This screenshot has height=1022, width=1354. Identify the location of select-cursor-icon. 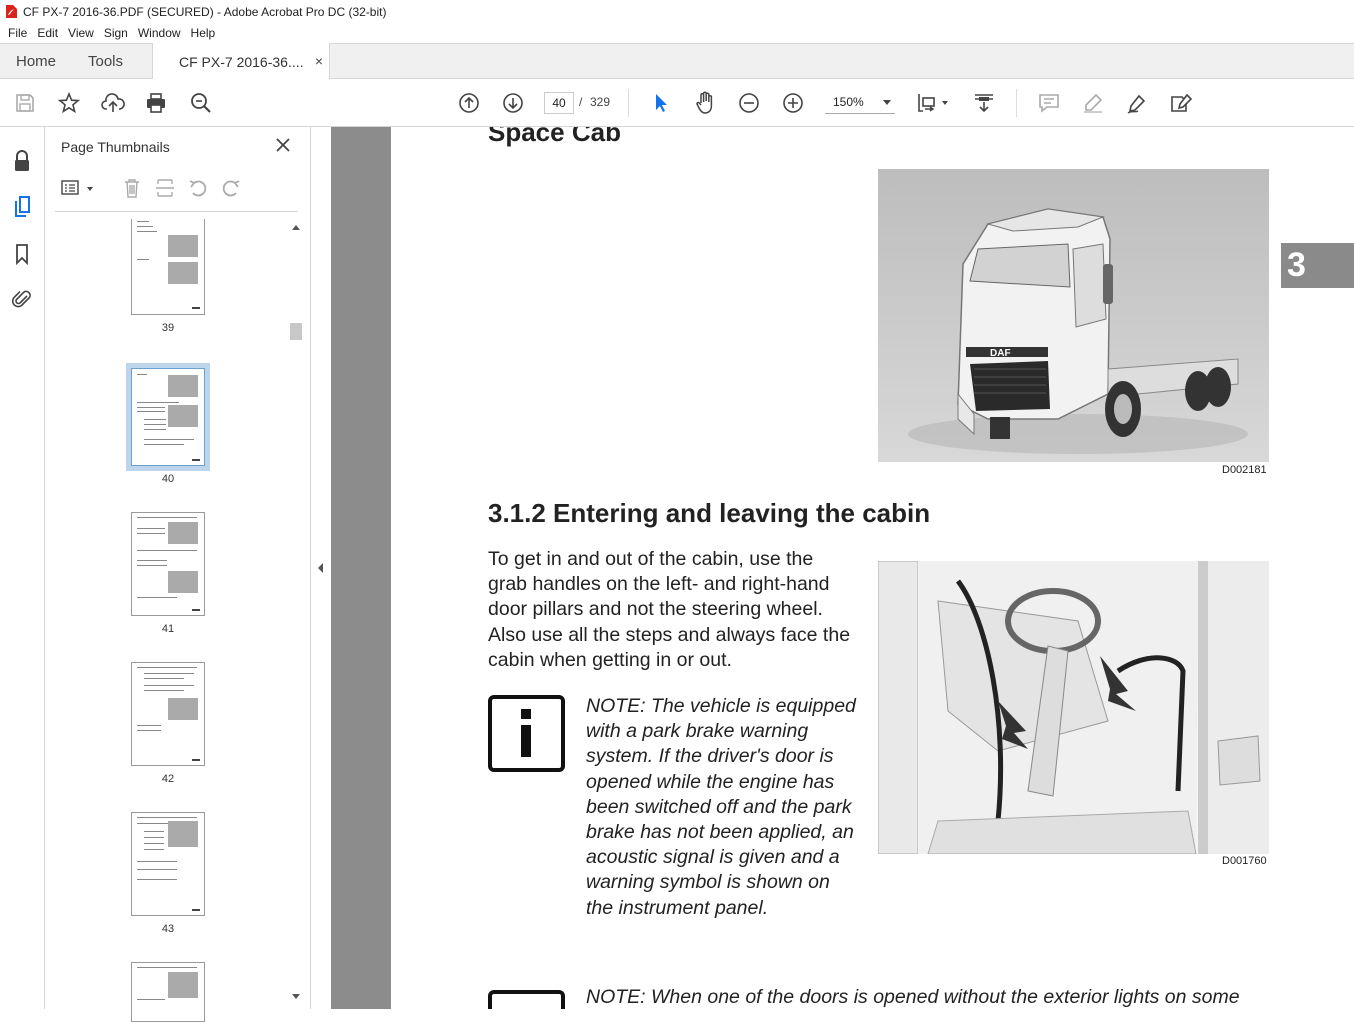
(661, 103).